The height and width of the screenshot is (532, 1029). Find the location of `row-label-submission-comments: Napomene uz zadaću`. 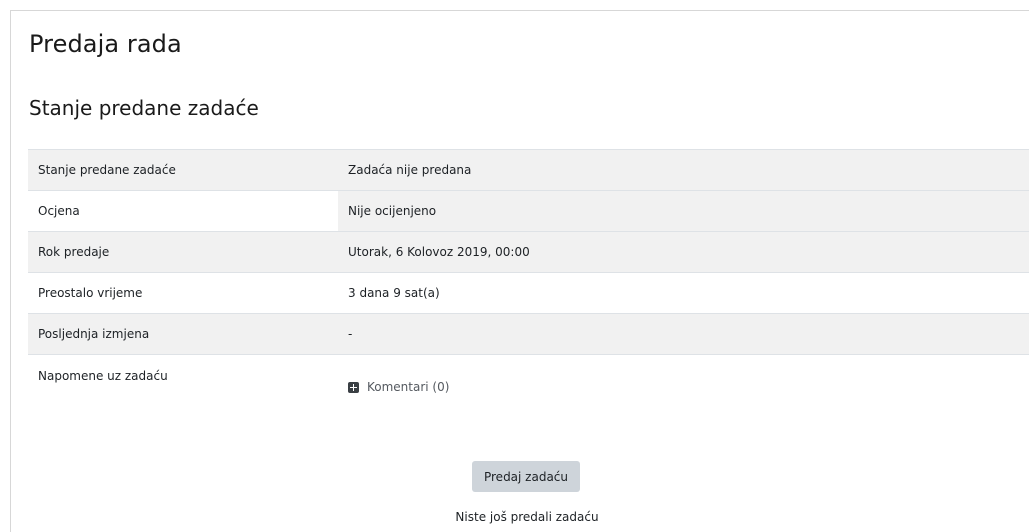

row-label-submission-comments: Napomene uz zadaću is located at coordinates (183, 413).